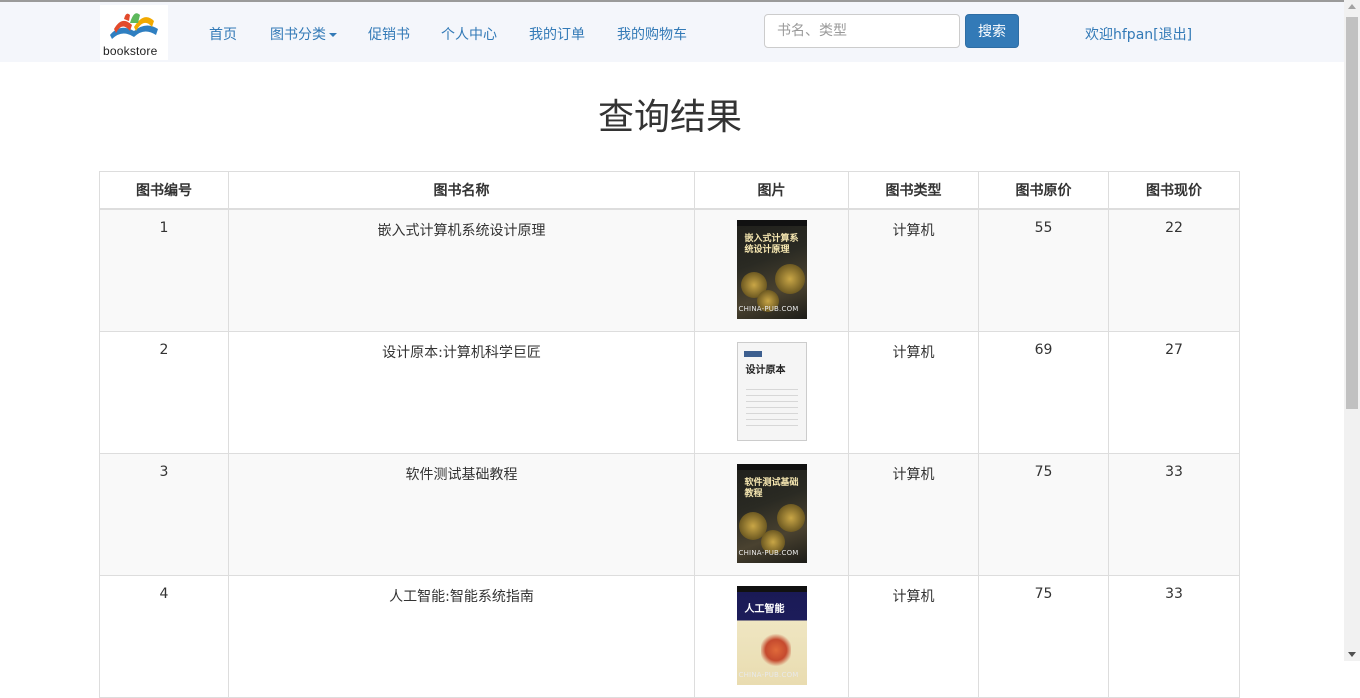  I want to click on book-image-cell: 软件测试基础教程 CHINA-PUB.COM, so click(771, 514).